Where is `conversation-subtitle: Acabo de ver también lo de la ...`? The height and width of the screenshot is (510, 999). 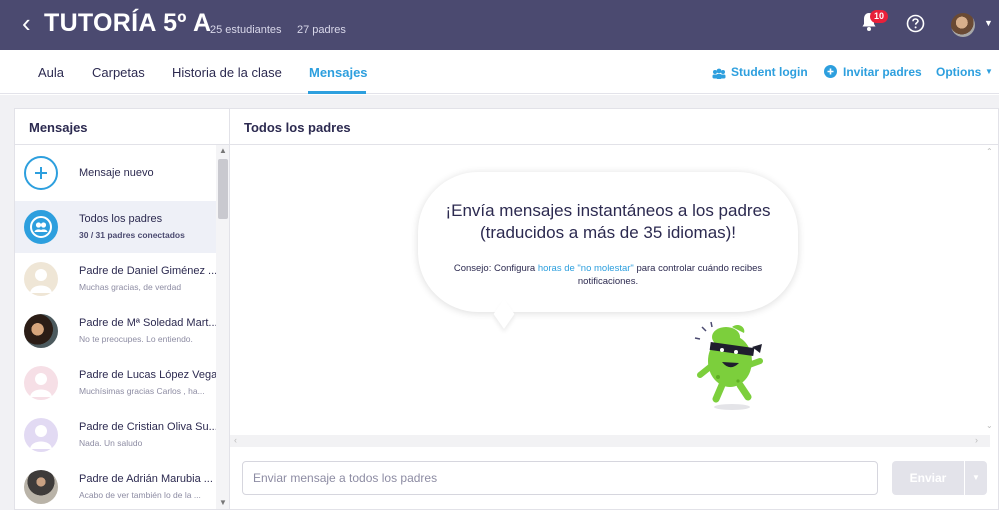 conversation-subtitle: Acabo de ver también lo de la ... is located at coordinates (140, 495).